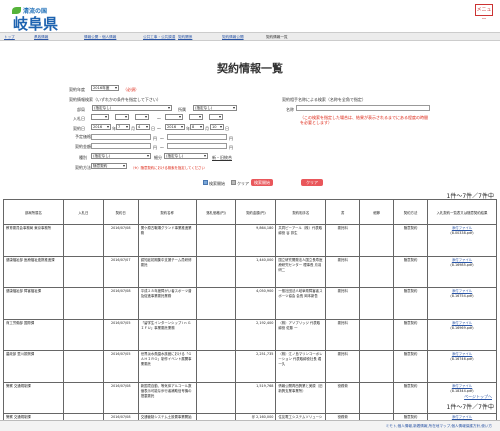 Image resolution: width=500 pixels, height=431 pixels. Describe the element at coordinates (215, 108) in the screenshot. I see `section-select: (指定なし)` at that location.